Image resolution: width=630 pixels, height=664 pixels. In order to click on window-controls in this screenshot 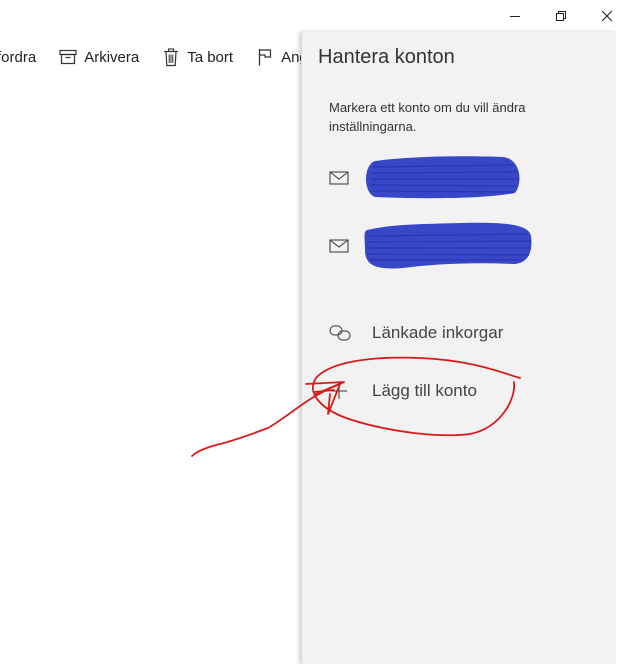, I will do `click(561, 16)`.